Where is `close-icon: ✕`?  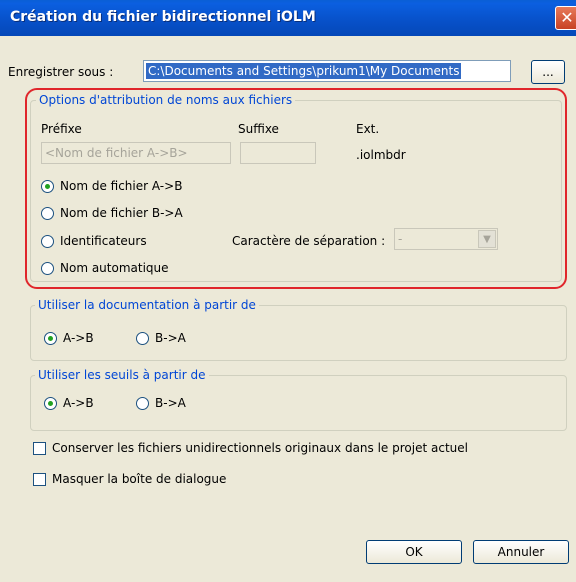
close-icon: ✕ is located at coordinates (567, 17).